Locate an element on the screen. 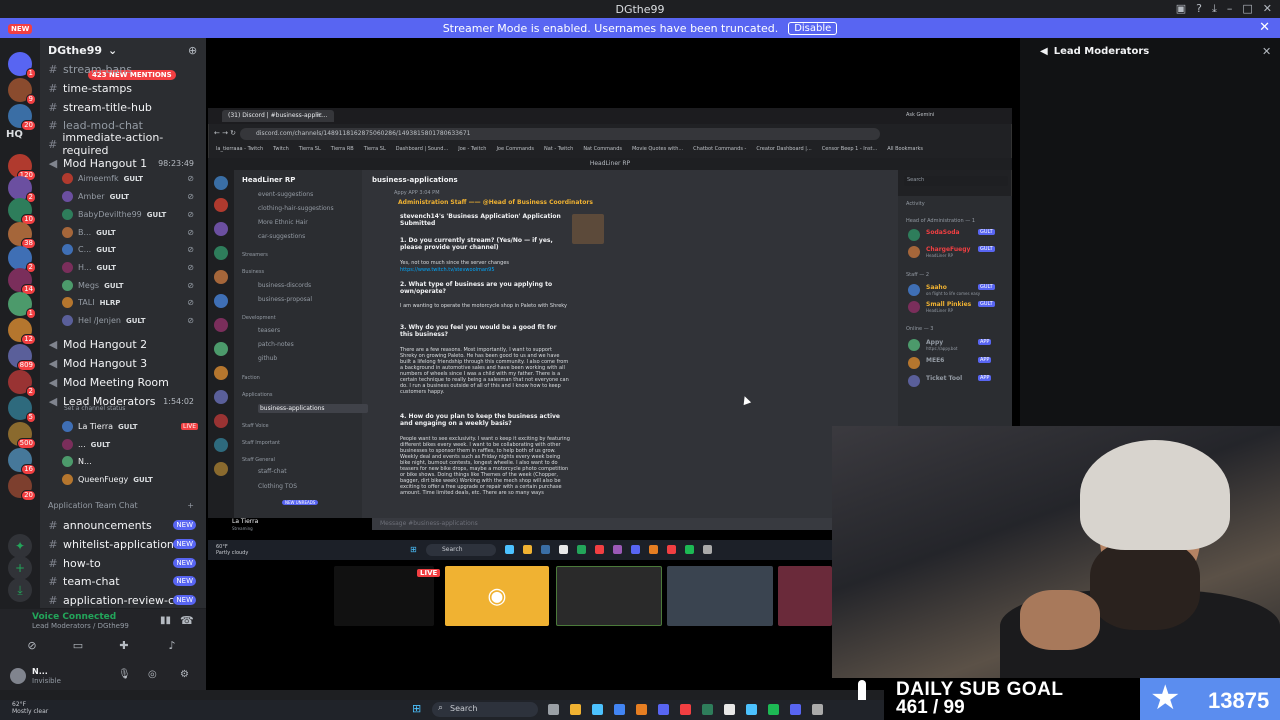 This screenshot has width=1280, height=720. taskbar-search: Search is located at coordinates (485, 709).